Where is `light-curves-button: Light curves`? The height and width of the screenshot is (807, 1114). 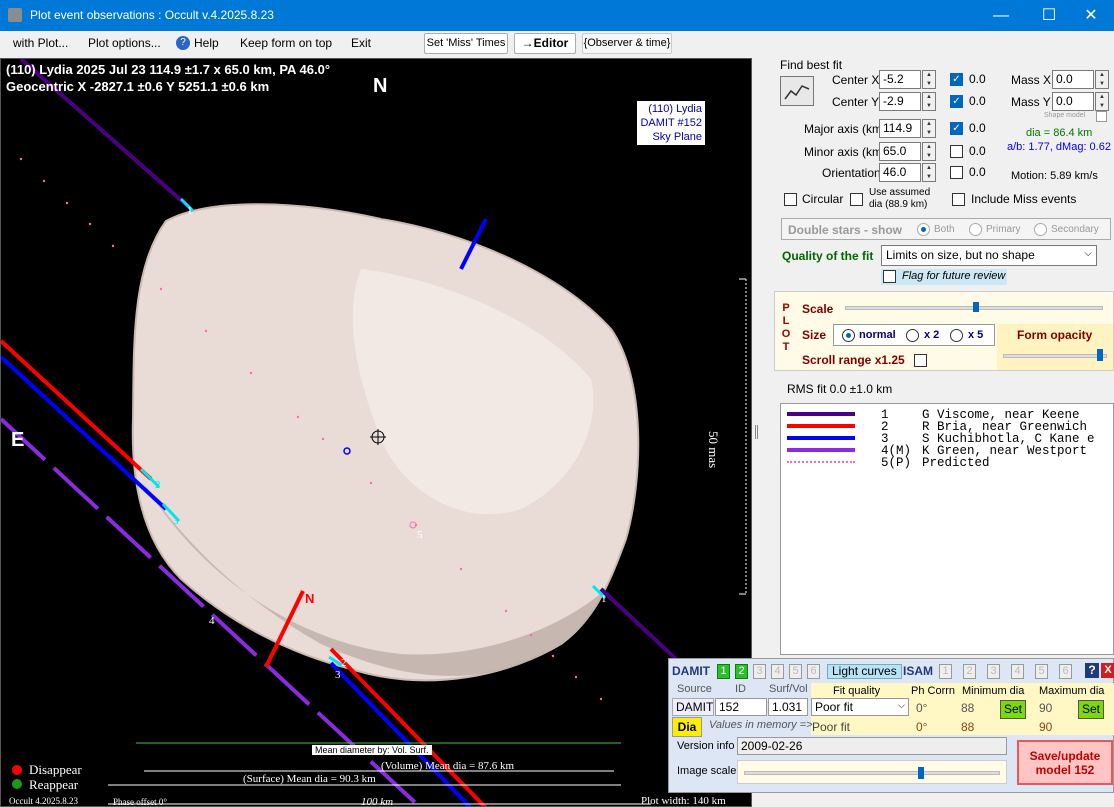 light-curves-button: Light curves is located at coordinates (864, 671).